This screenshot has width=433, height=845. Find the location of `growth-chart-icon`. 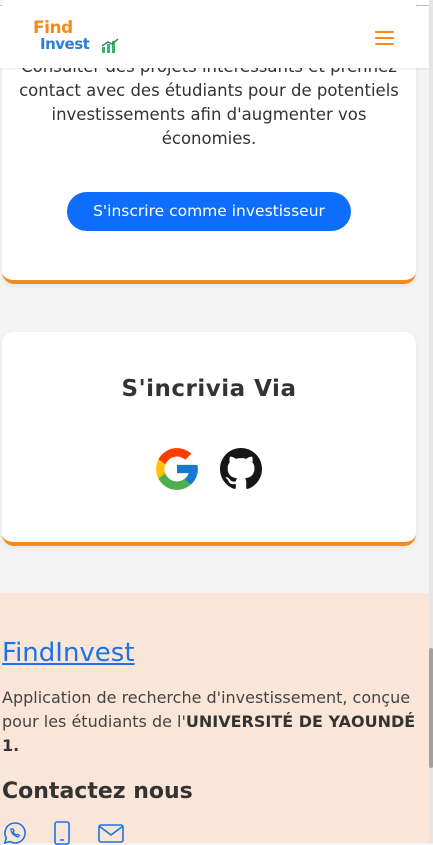

growth-chart-icon is located at coordinates (110, 45).